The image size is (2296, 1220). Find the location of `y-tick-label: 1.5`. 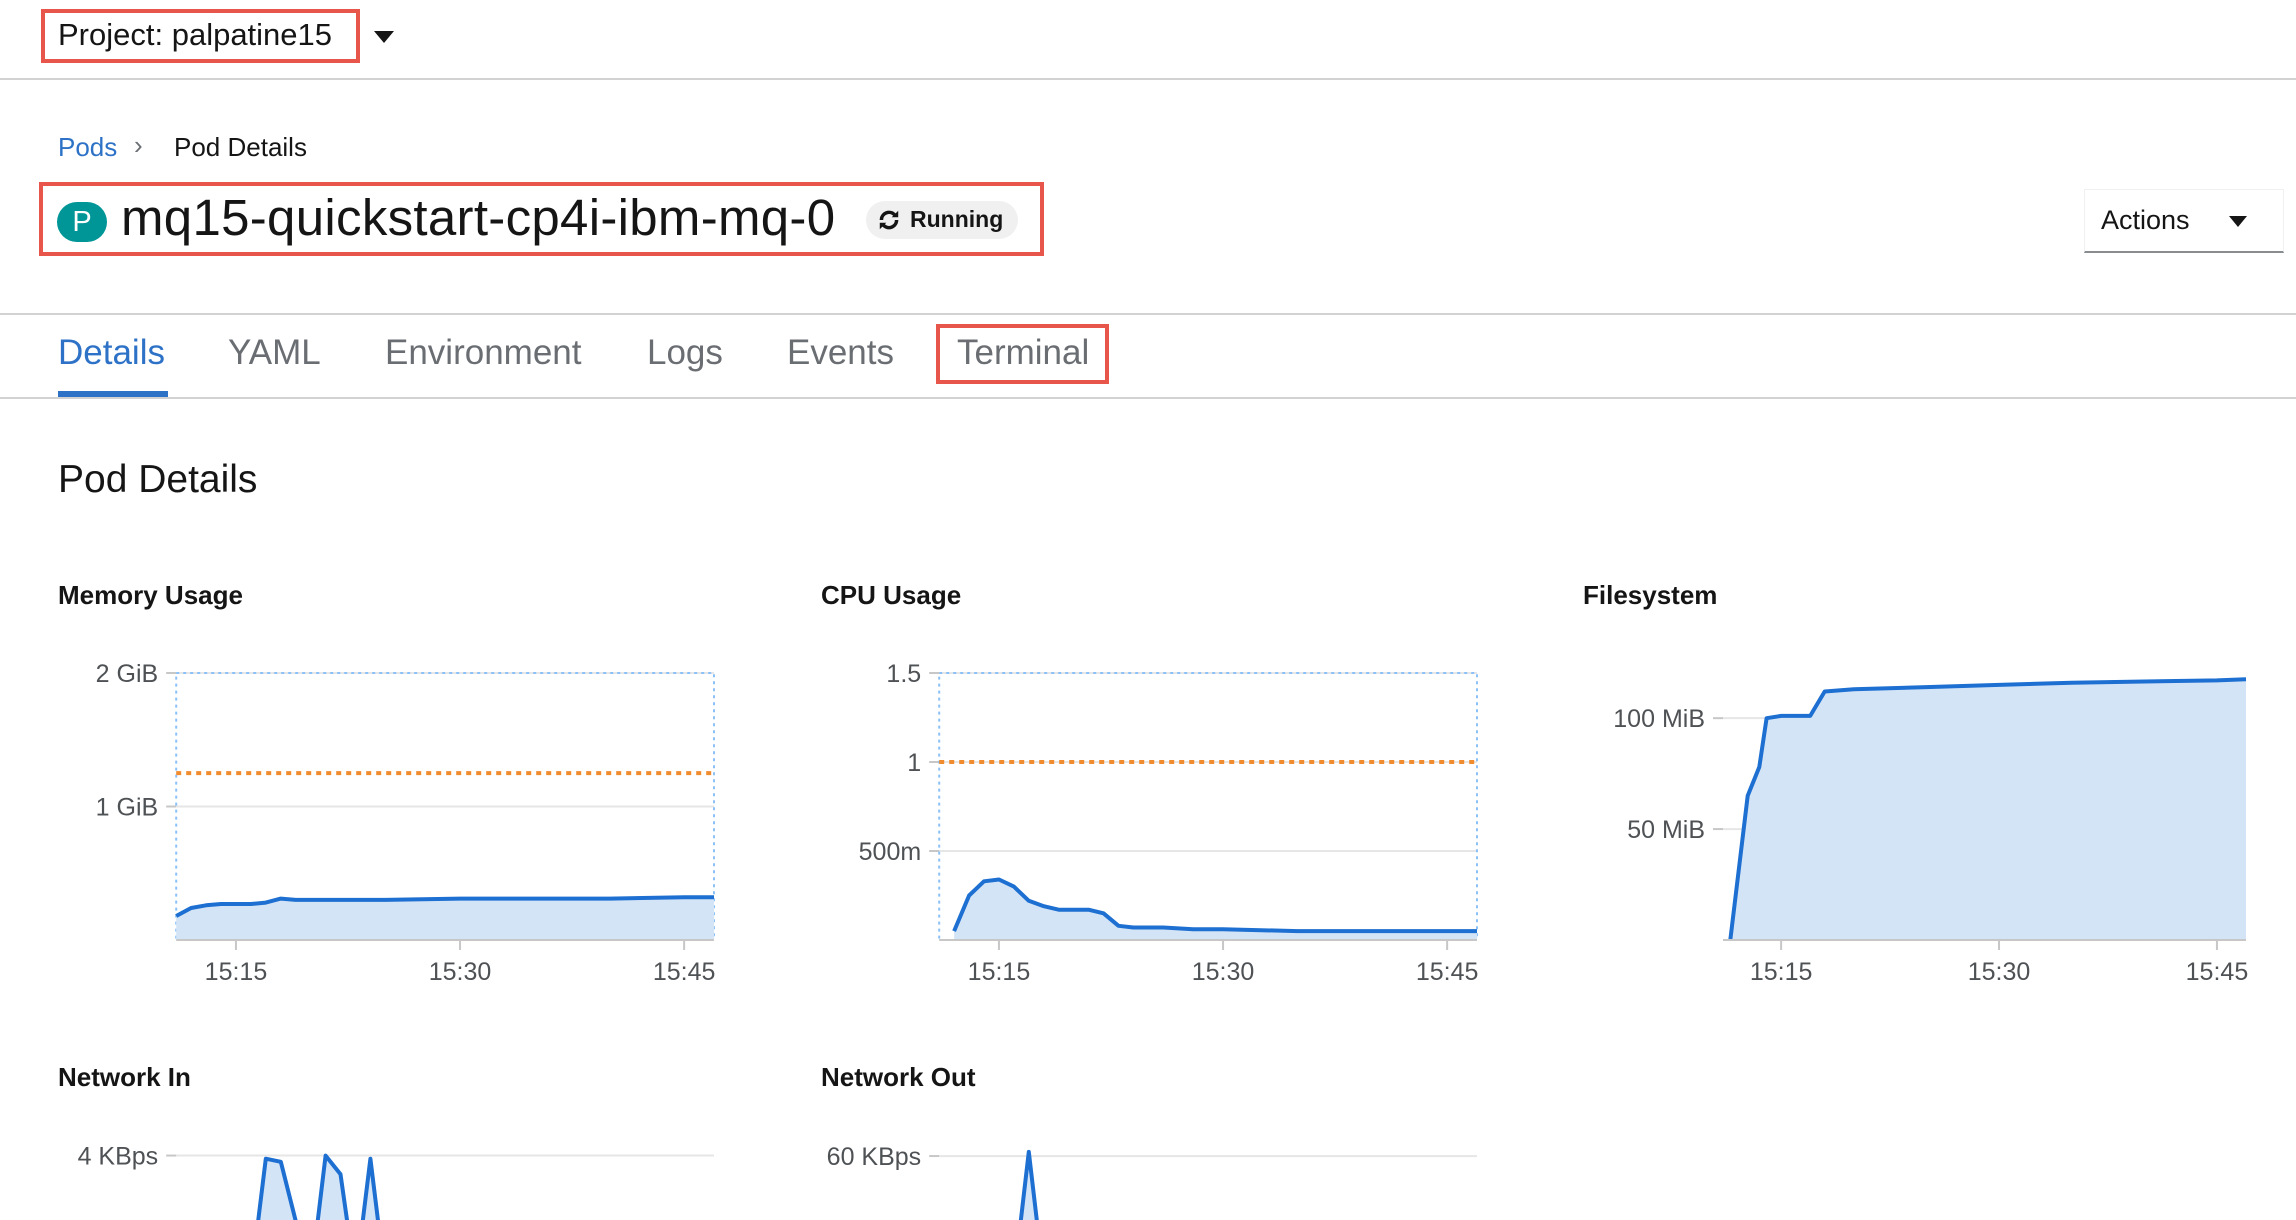

y-tick-label: 1.5 is located at coordinates (903, 674).